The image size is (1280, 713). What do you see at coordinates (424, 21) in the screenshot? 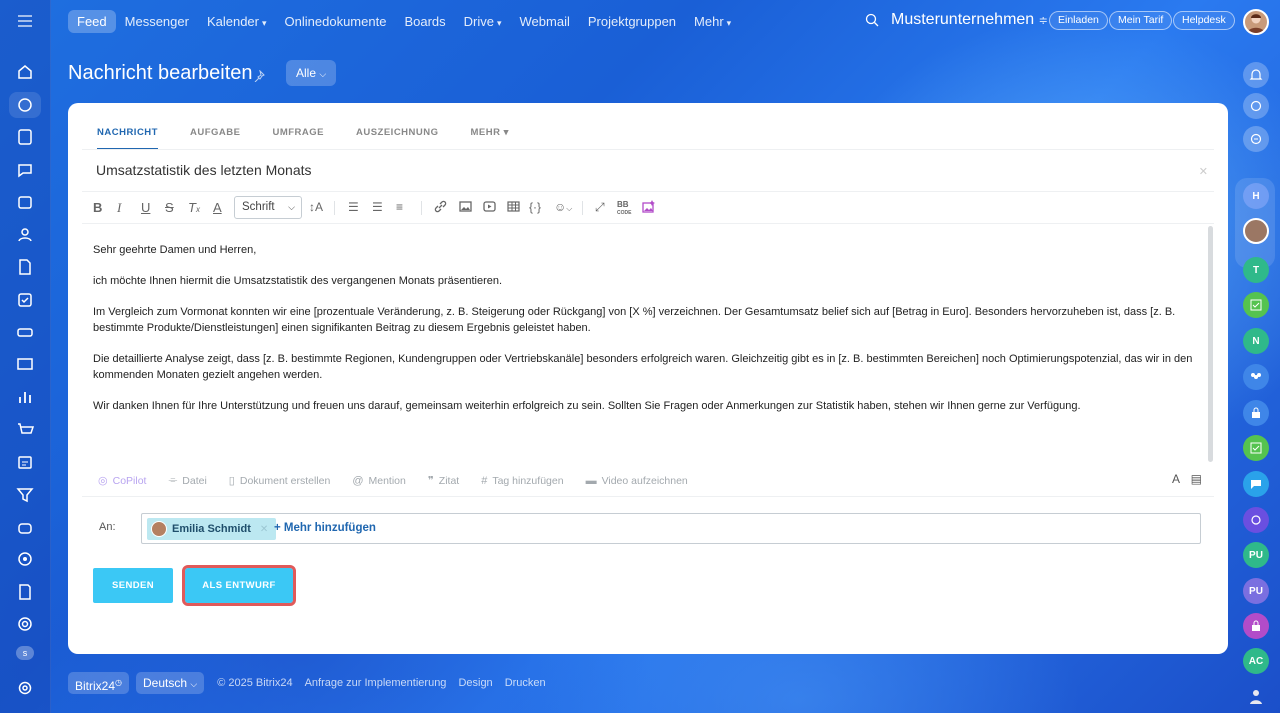
I see `nav-item-boards: Boards` at bounding box center [424, 21].